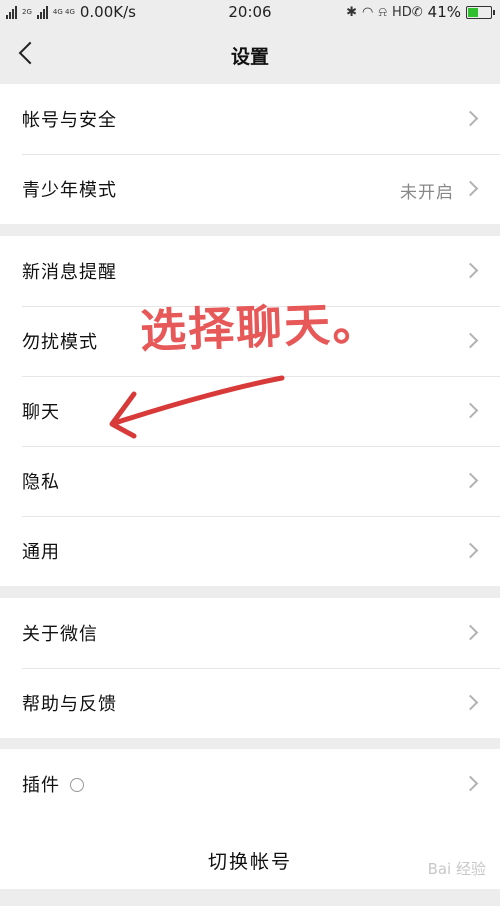 This screenshot has height=906, width=500. What do you see at coordinates (69, 704) in the screenshot?
I see `settings-item-label: 帮助与反馈` at bounding box center [69, 704].